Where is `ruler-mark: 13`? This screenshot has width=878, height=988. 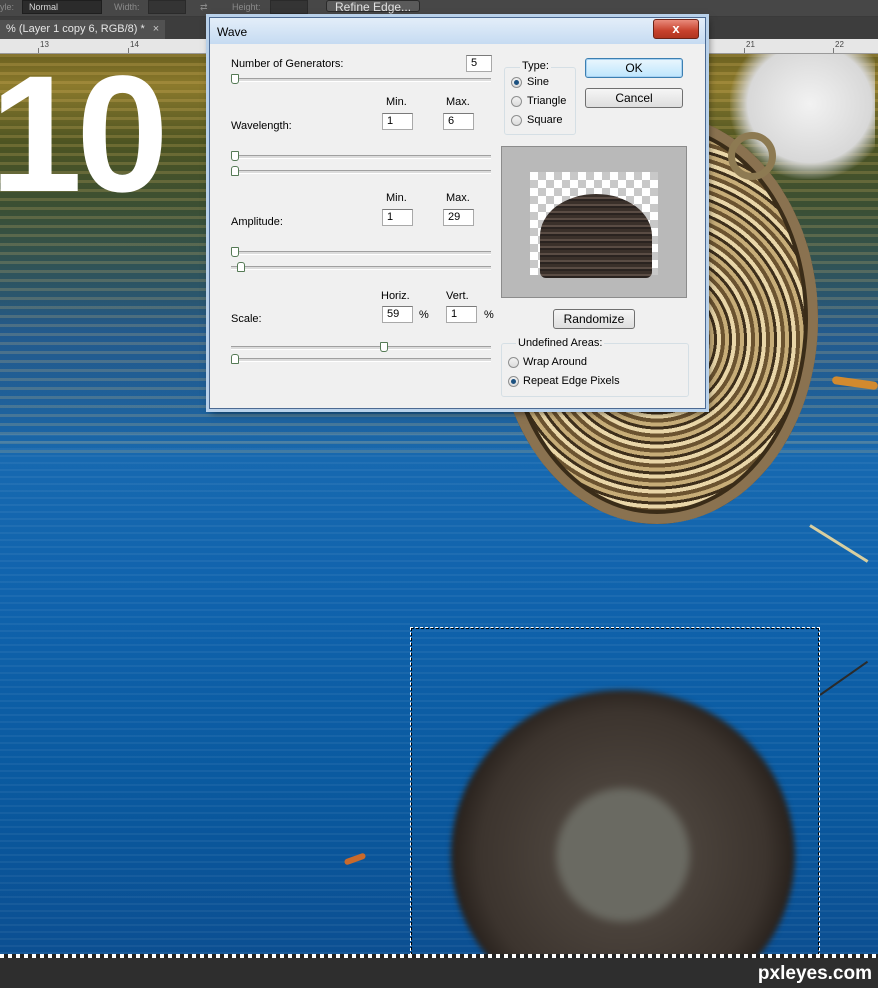
ruler-mark: 13 is located at coordinates (44, 44).